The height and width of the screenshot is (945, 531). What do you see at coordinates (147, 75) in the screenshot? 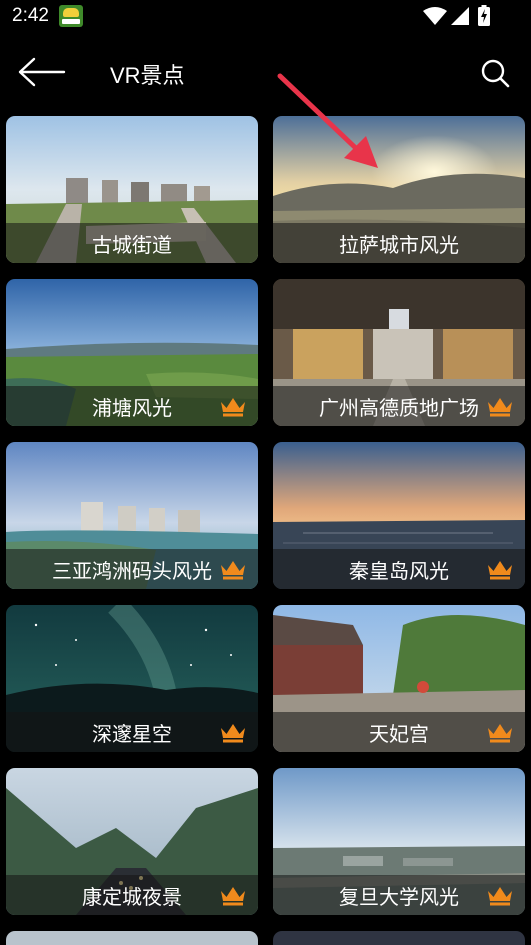
I see `page-title: VR景点` at bounding box center [147, 75].